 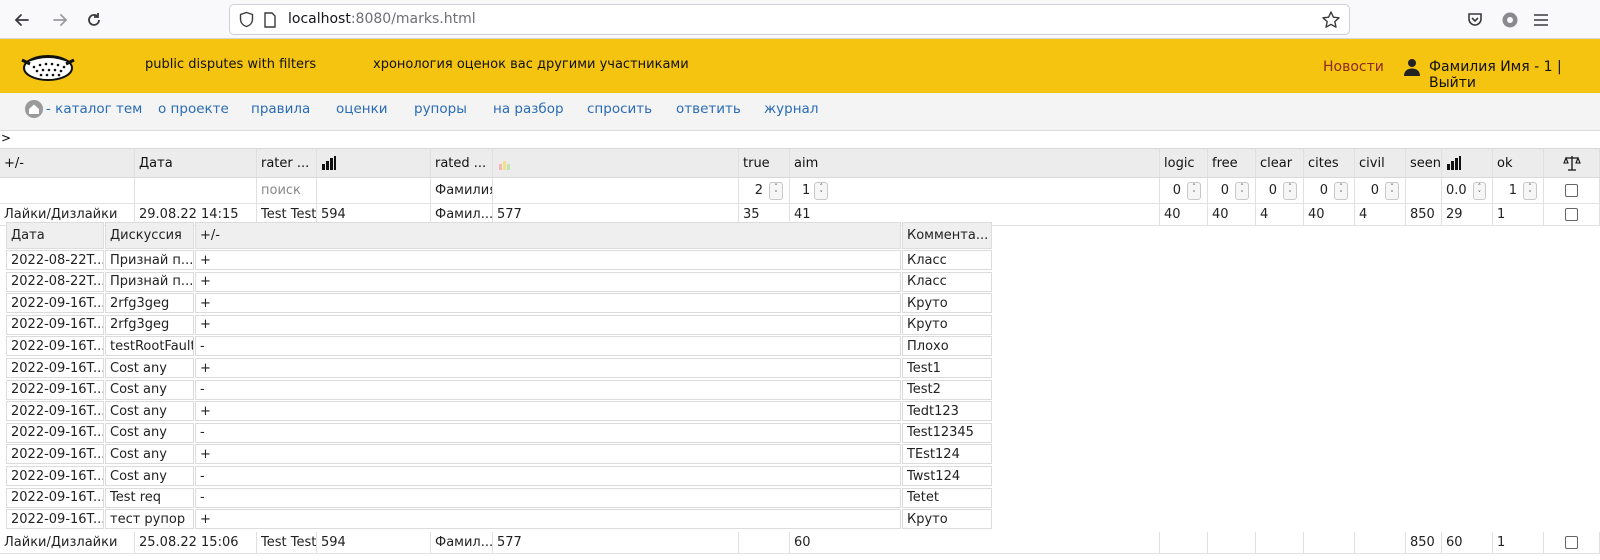 I want to click on pocket-icon, so click(x=1475, y=20).